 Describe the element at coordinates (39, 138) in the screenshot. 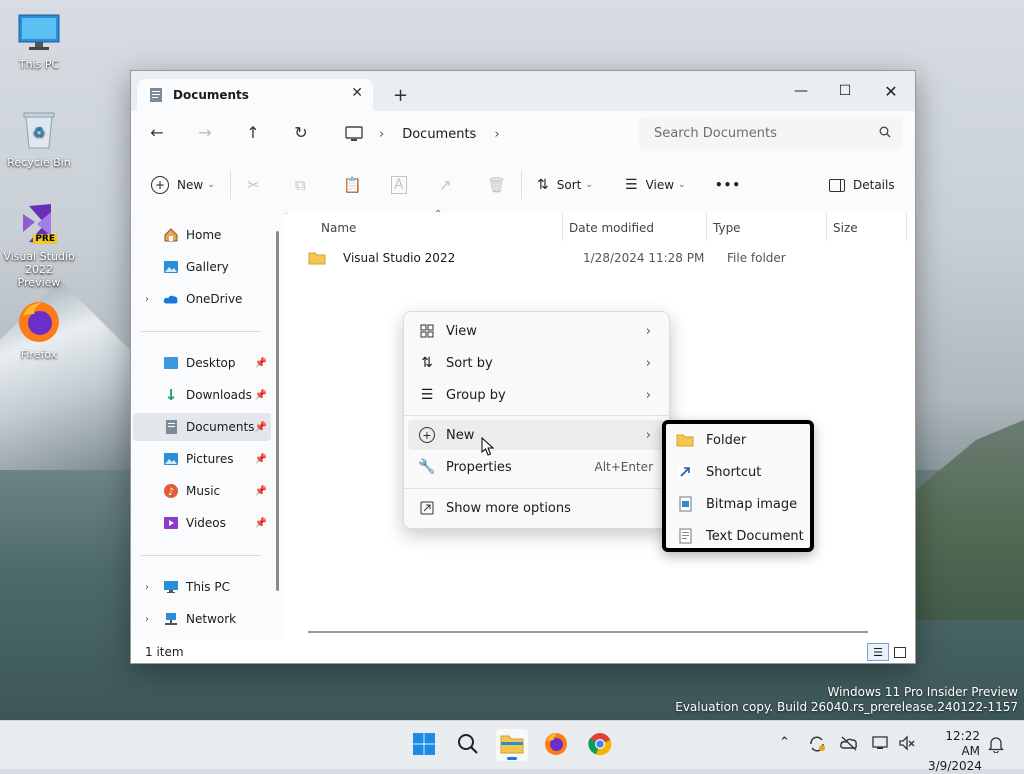

I see `desktop-icon-recycle-bin: ♻ Recycle Bin` at that location.